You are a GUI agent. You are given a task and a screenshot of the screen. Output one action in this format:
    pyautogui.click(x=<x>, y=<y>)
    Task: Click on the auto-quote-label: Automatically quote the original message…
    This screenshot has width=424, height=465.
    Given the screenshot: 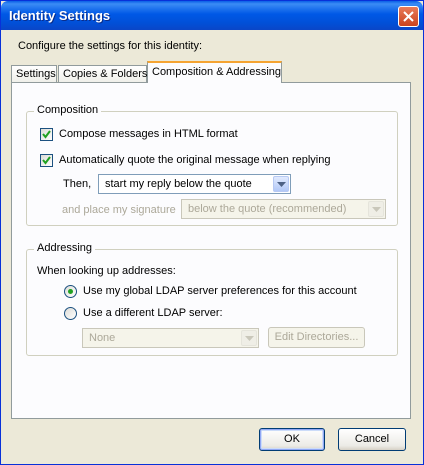 What is the action you would take?
    pyautogui.click(x=195, y=160)
    